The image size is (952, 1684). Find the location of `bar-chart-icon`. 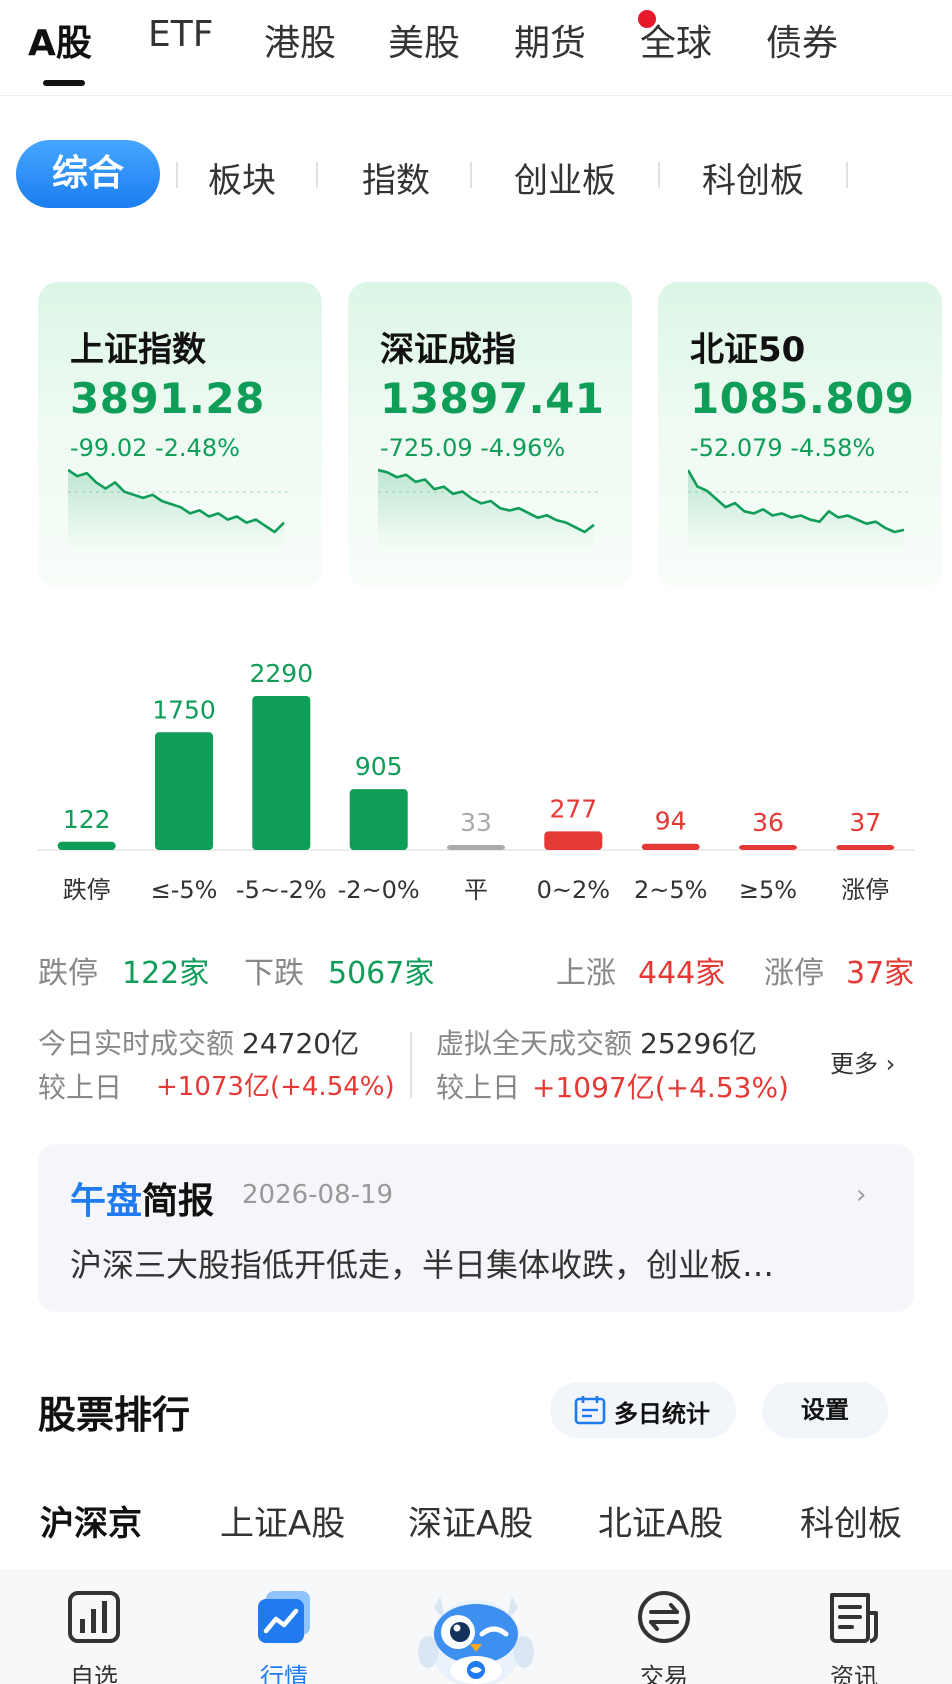

bar-chart-icon is located at coordinates (94, 1617).